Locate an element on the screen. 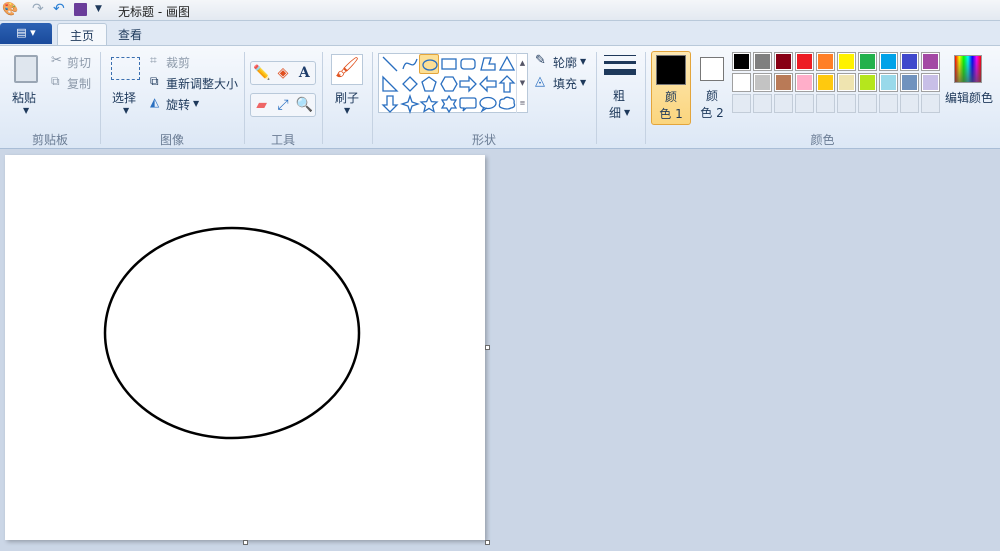 The width and height of the screenshot is (1000, 551). outline-dropdown-icon: ▼ is located at coordinates (583, 61).